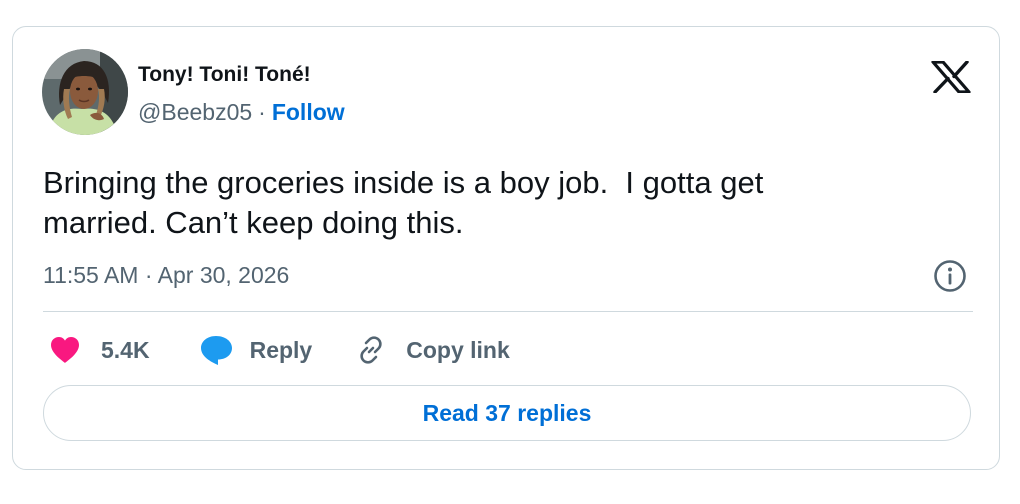 This screenshot has height=504, width=1020. What do you see at coordinates (125, 349) in the screenshot?
I see `likes-count: 5.4K` at bounding box center [125, 349].